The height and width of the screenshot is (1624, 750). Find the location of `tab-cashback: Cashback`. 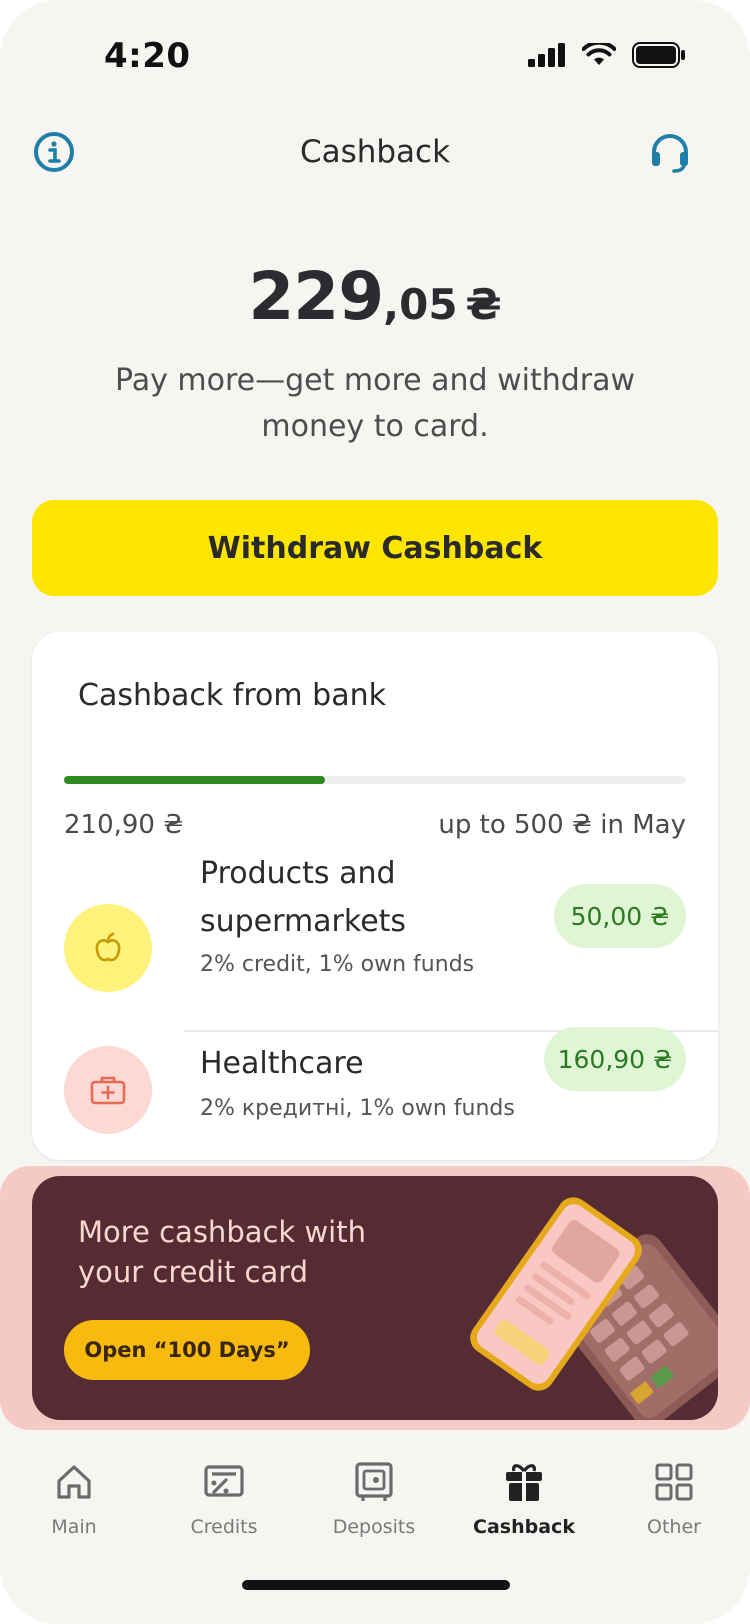

tab-cashback: Cashback is located at coordinates (524, 1498).